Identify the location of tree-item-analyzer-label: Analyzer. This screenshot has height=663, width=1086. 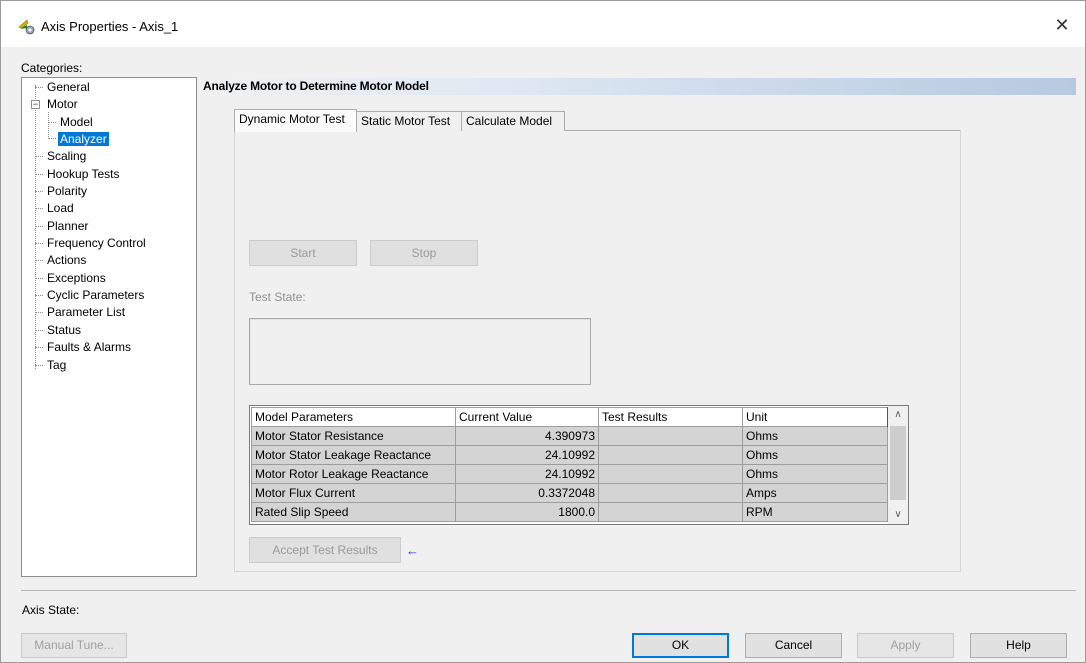
(83, 139).